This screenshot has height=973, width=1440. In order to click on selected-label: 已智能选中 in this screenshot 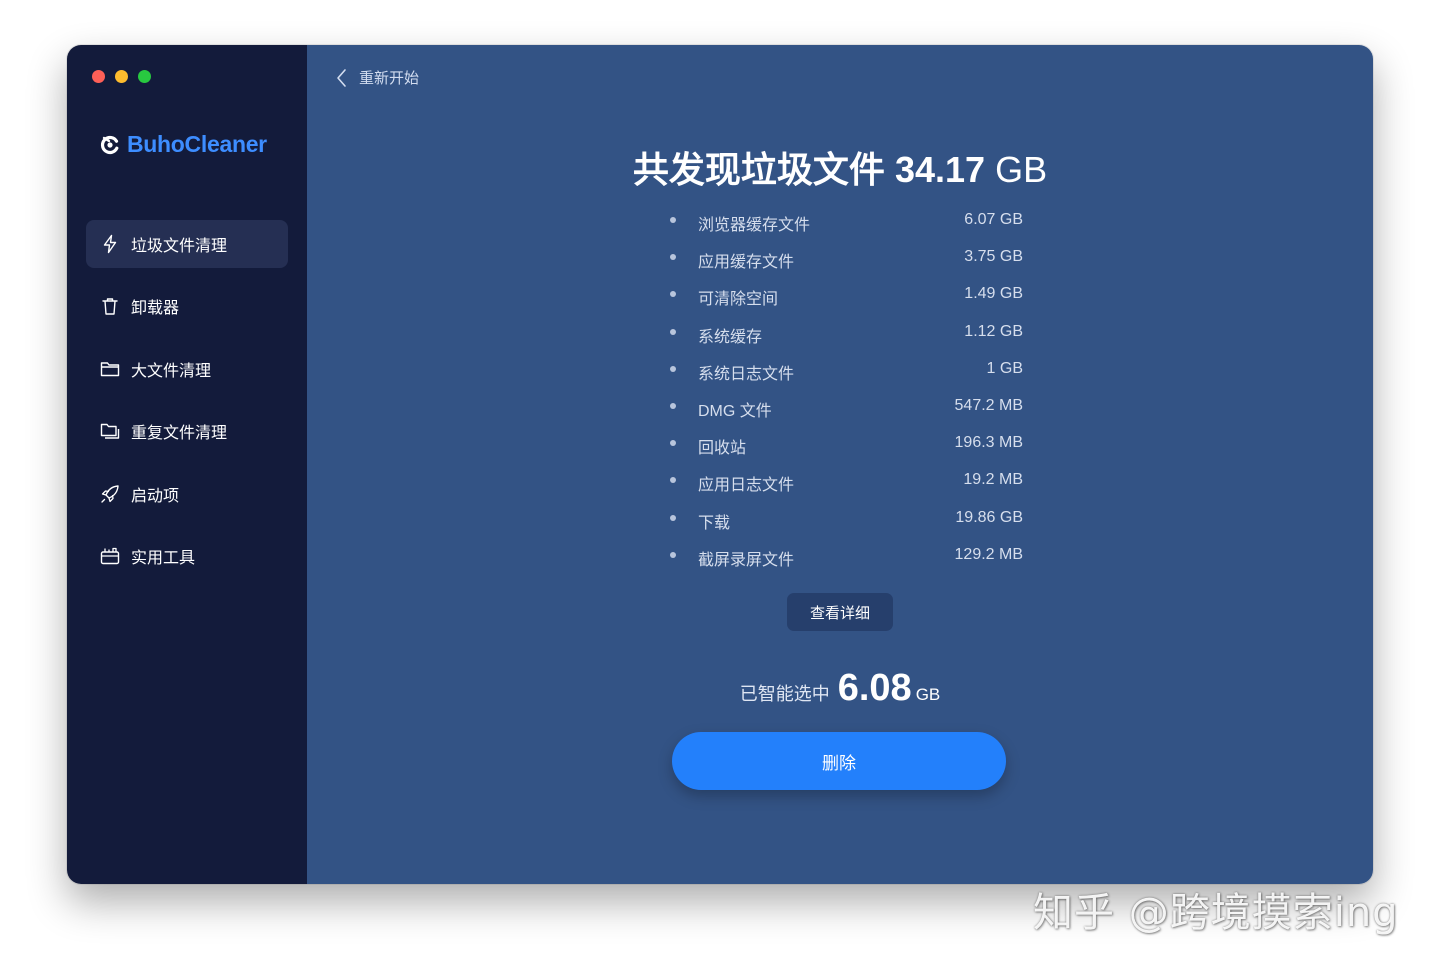, I will do `click(784, 694)`.